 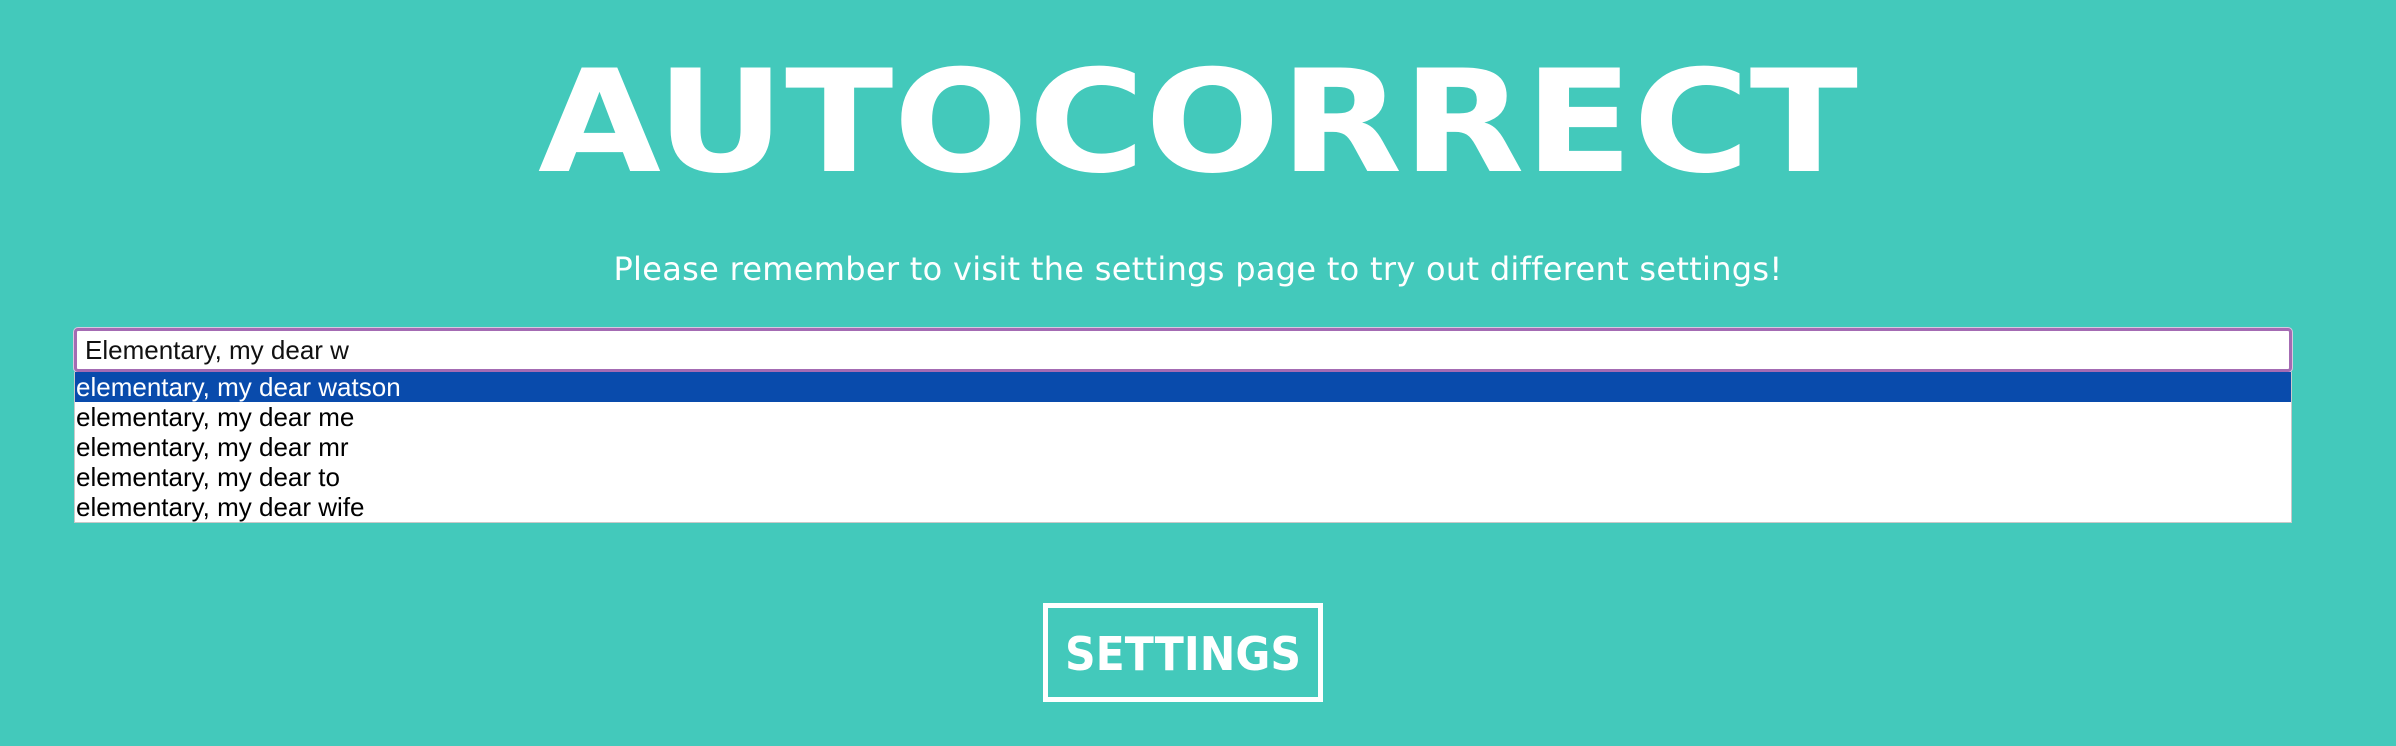 I want to click on settings-button-label: SETTINGS, so click(x=1183, y=654).